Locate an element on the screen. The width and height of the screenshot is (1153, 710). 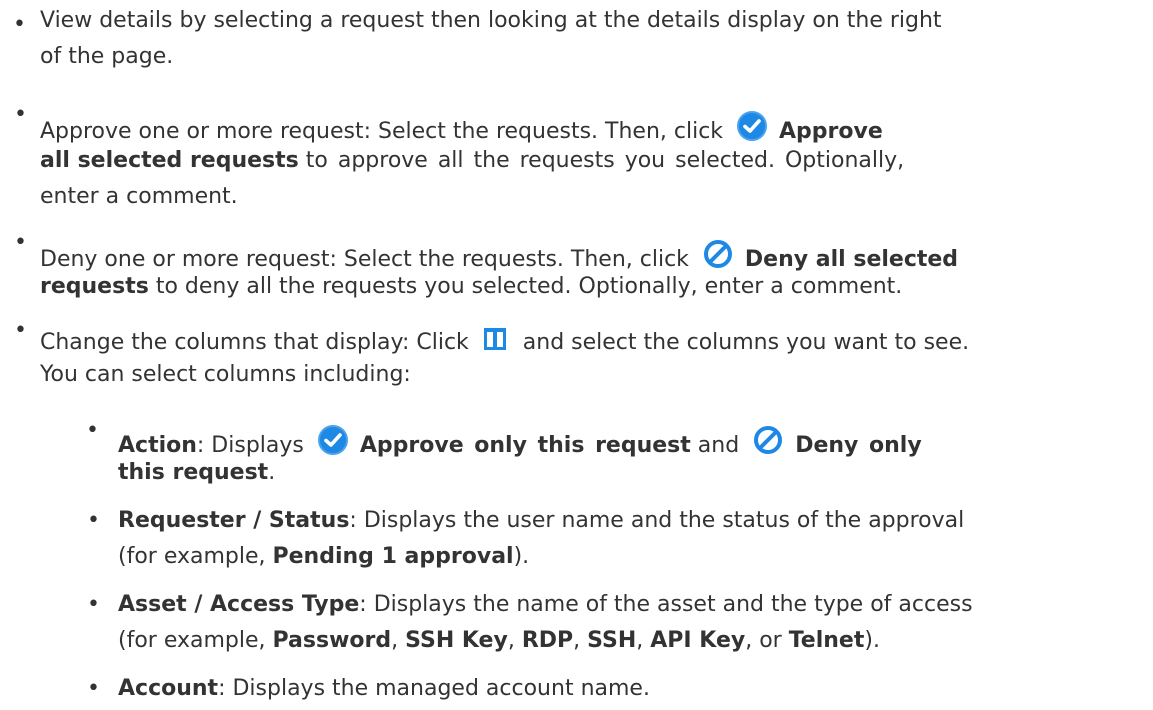
sub-requester-line2: (for example, Pending 1 approval). is located at coordinates (323, 557).